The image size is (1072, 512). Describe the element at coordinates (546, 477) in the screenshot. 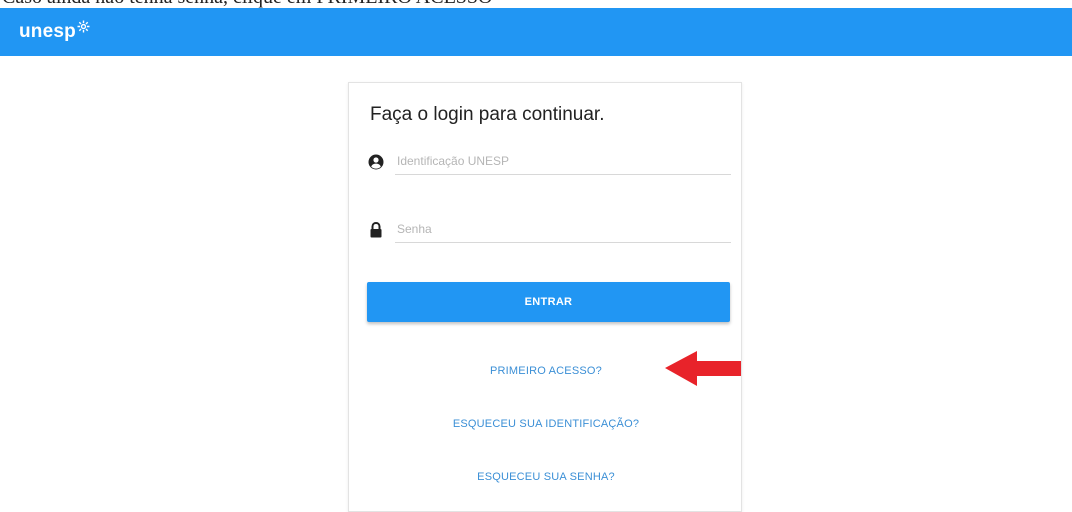

I see `forgot-password-link: ESQUECEU SUA SENHA?` at that location.